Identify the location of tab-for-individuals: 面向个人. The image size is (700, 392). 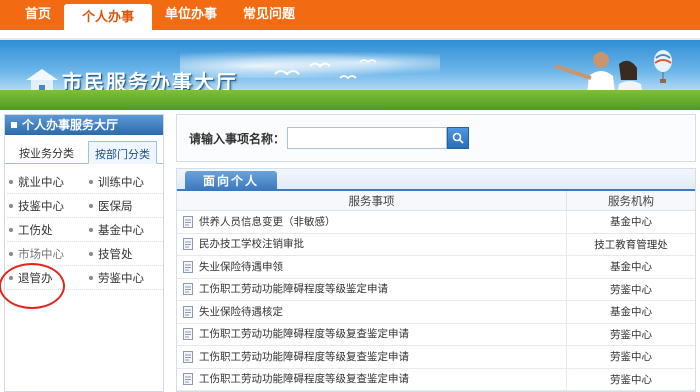
(231, 181).